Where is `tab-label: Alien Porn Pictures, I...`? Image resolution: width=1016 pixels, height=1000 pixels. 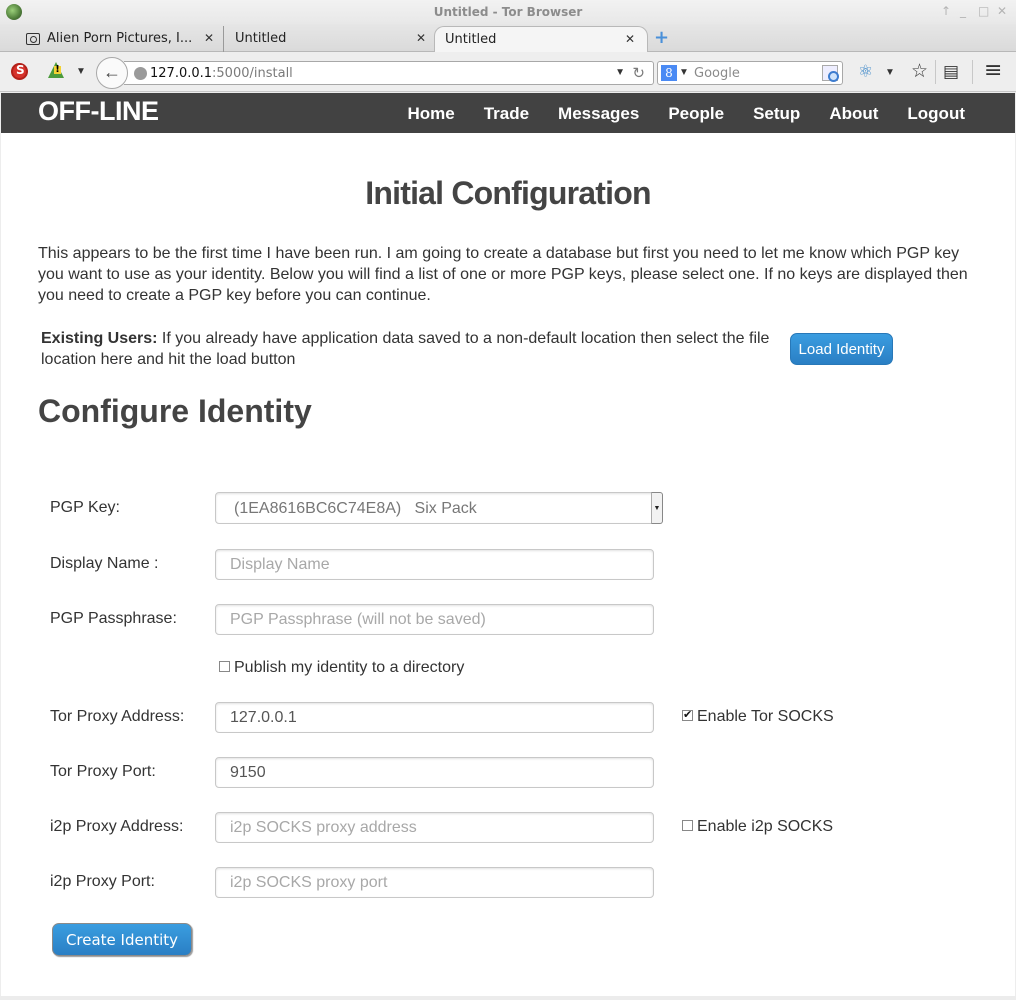 tab-label: Alien Porn Pictures, I... is located at coordinates (120, 38).